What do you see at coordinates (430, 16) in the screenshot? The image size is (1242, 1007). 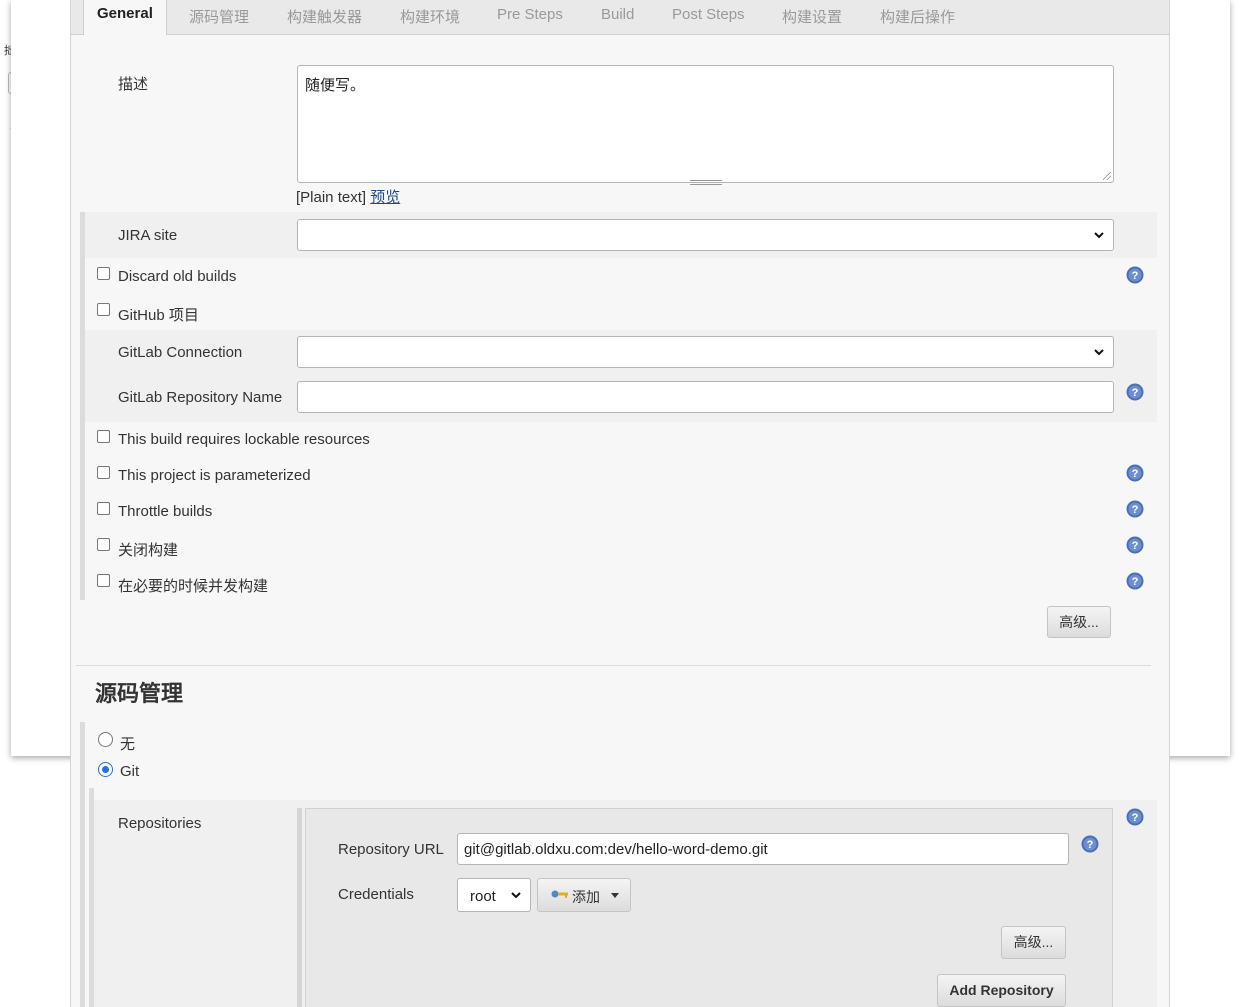 I see `tab-build-env: 构建环境` at bounding box center [430, 16].